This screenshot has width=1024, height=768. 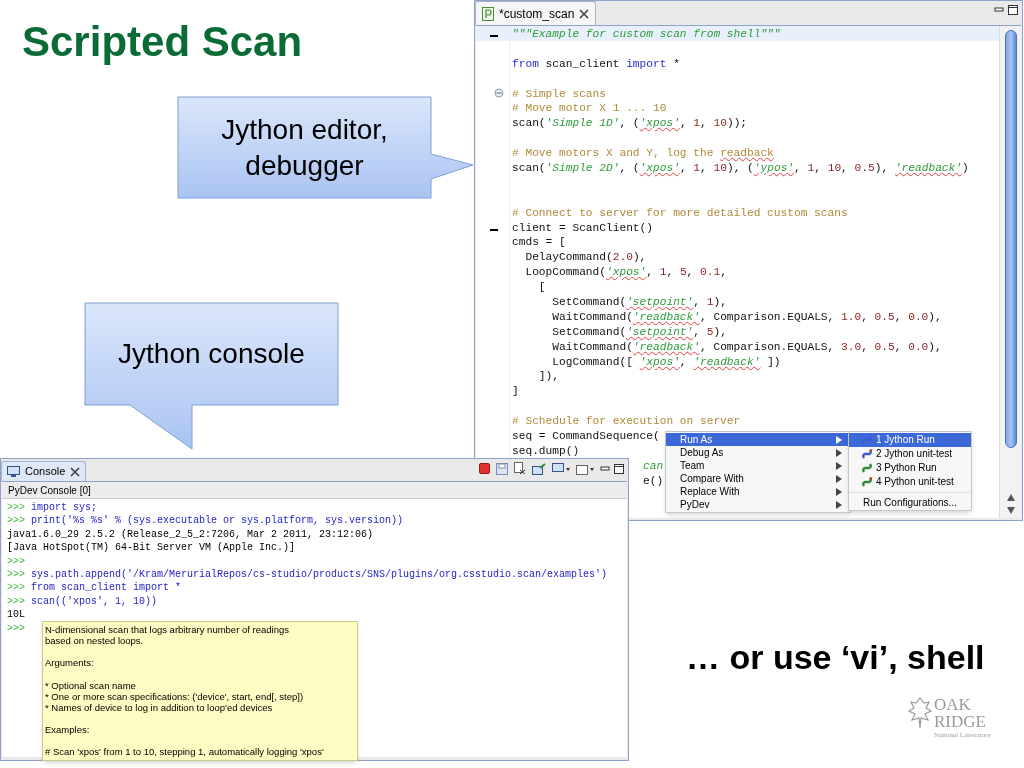 What do you see at coordinates (151, 548) in the screenshot?
I see `console-line: [Java HotSpot(TM) 64-Bit Server VM (Apple Inc.)]` at bounding box center [151, 548].